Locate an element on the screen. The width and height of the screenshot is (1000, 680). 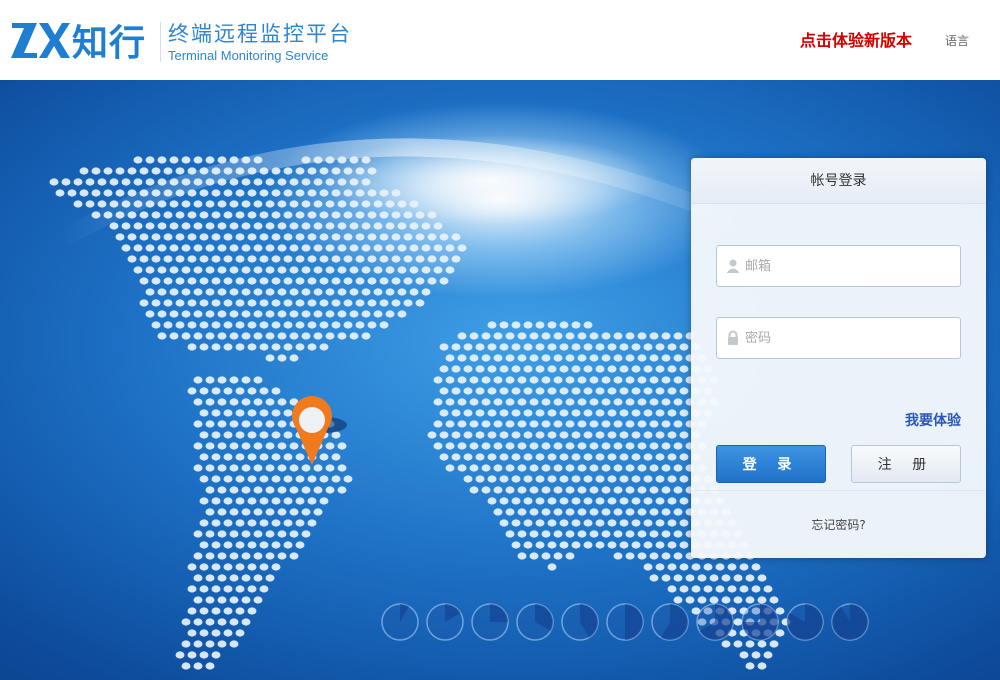
language-link: 语言 is located at coordinates (957, 40).